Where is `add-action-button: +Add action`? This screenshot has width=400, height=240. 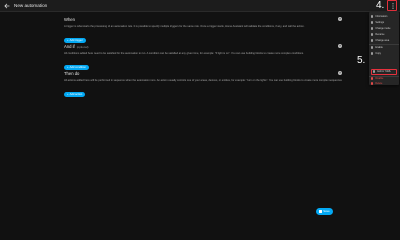
add-action-button: +Add action is located at coordinates (75, 94).